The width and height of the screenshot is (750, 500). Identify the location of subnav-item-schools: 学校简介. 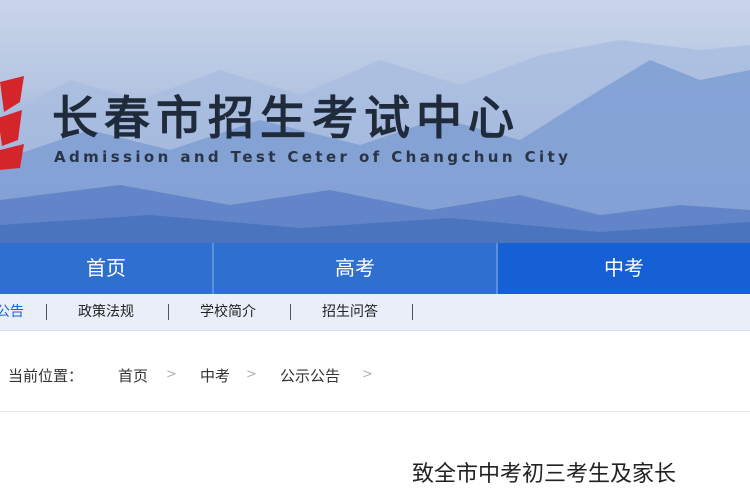
(228, 312).